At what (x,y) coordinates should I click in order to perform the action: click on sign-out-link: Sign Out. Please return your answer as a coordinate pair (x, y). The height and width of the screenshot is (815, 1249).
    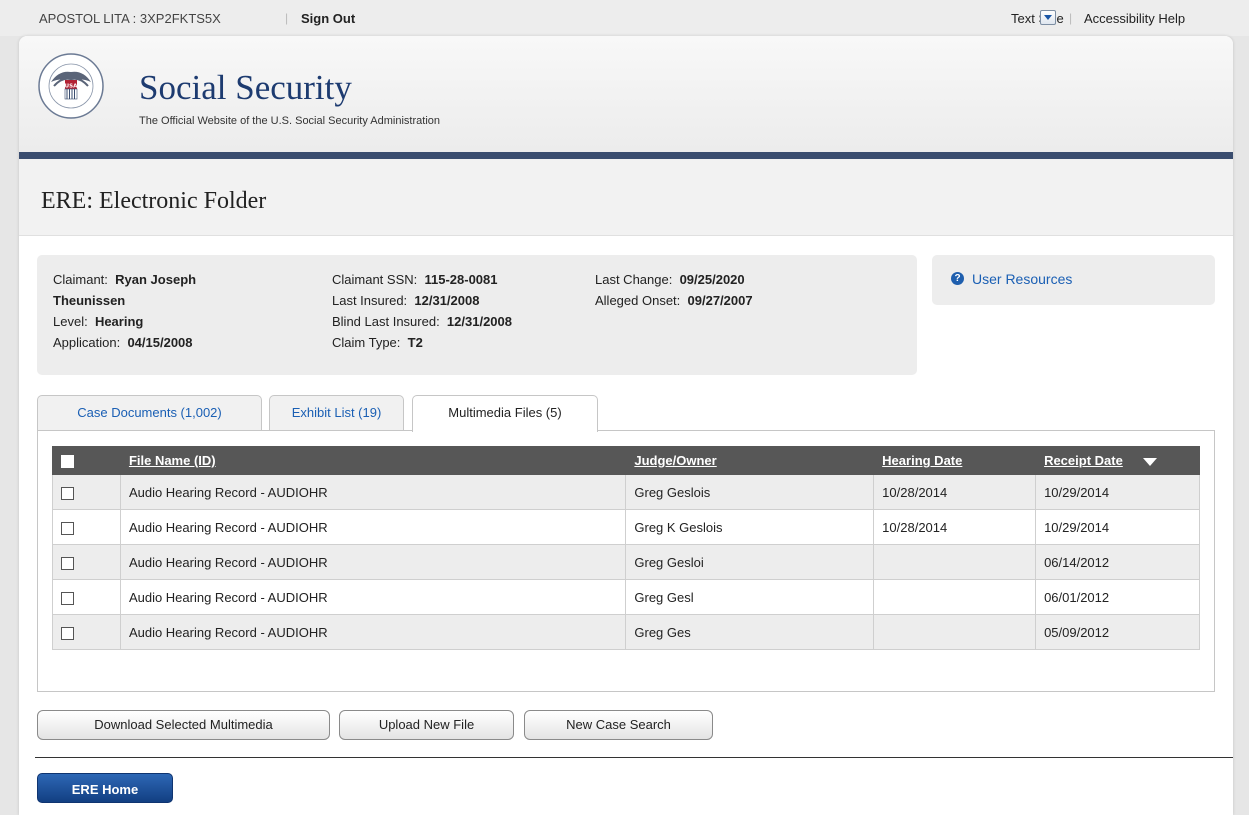
    Looking at the image, I should click on (328, 18).